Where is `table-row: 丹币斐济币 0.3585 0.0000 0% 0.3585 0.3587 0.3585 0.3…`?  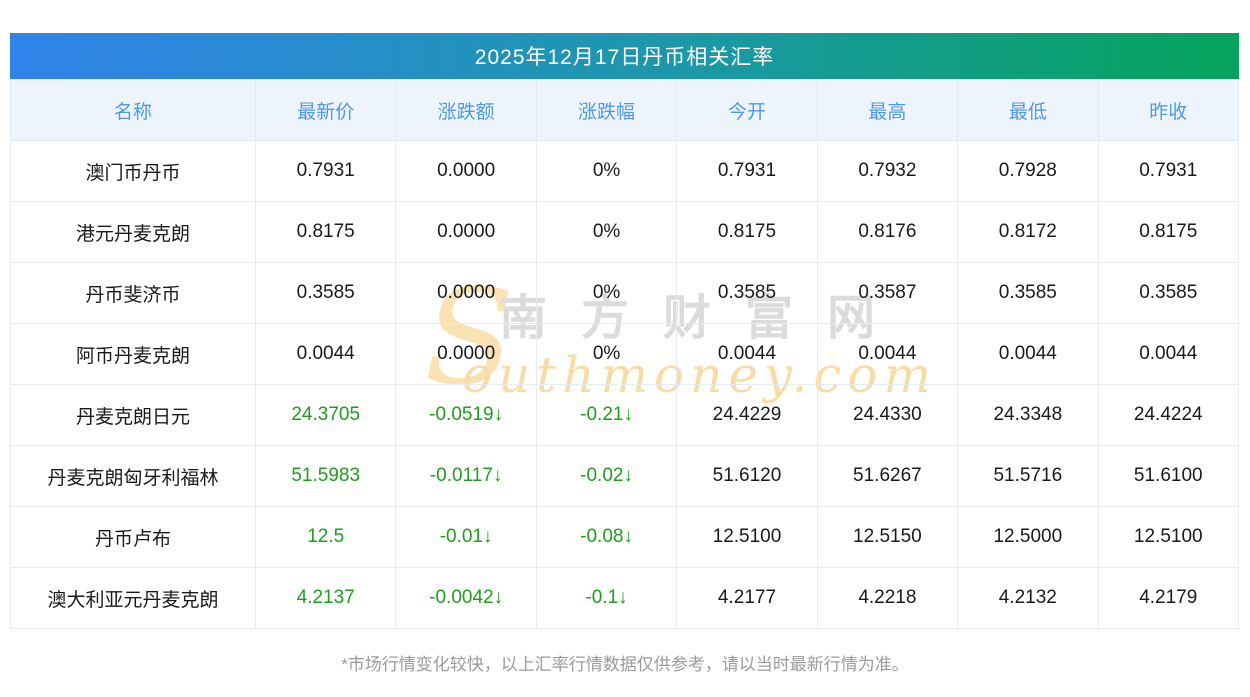
table-row: 丹币斐济币 0.3585 0.0000 0% 0.3585 0.3587 0.3585 0.3… is located at coordinates (625, 293).